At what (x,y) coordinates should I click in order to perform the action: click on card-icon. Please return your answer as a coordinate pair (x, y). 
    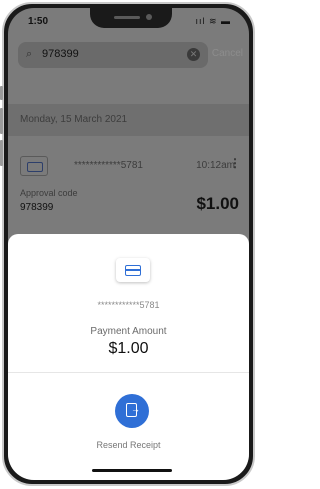
    Looking at the image, I should click on (34, 166).